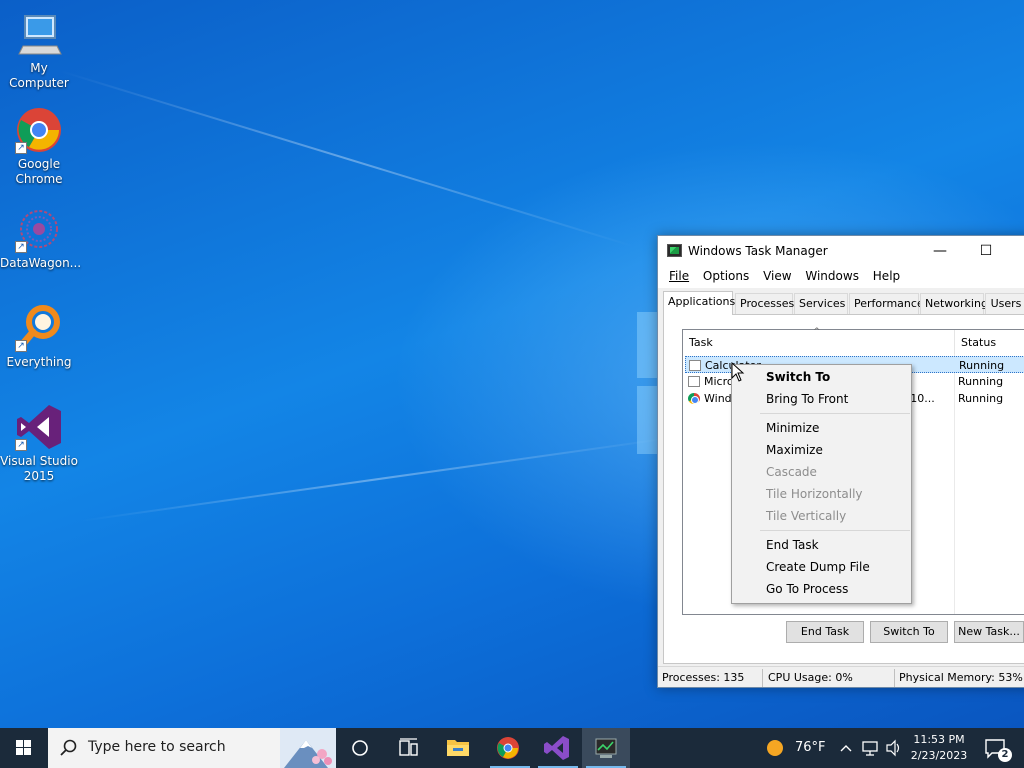 Image resolution: width=1024 pixels, height=768 pixels. I want to click on task-view-icon, so click(408, 747).